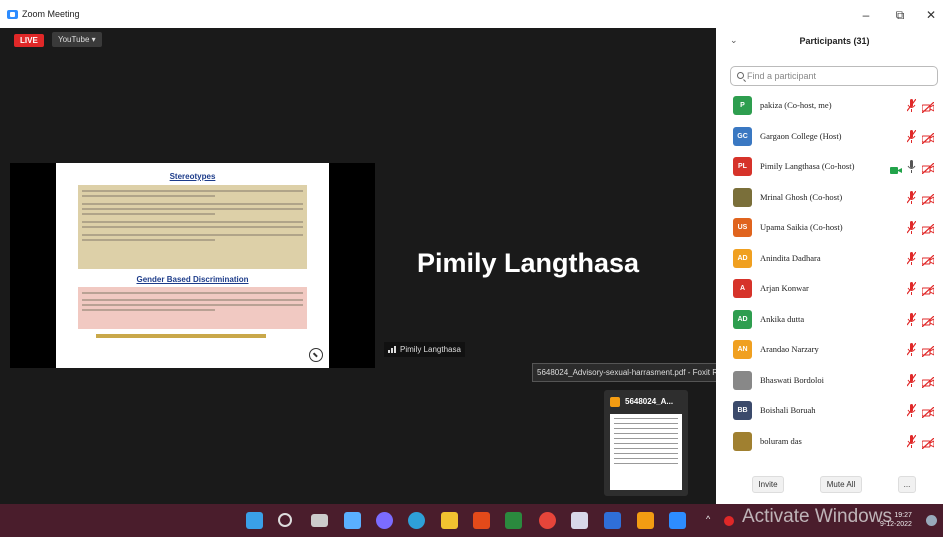 The height and width of the screenshot is (537, 943). I want to click on chrome-icon, so click(547, 520).